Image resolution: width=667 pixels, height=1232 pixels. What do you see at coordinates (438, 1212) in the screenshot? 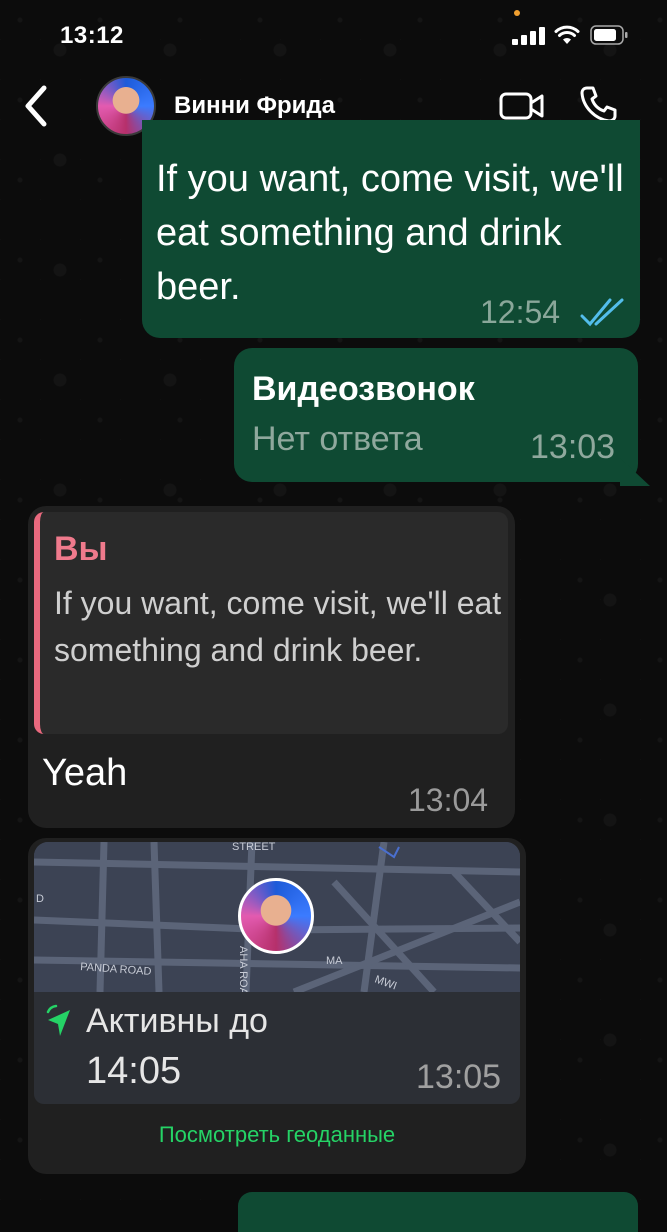
I see `outgoing-message-bubble-partial` at bounding box center [438, 1212].